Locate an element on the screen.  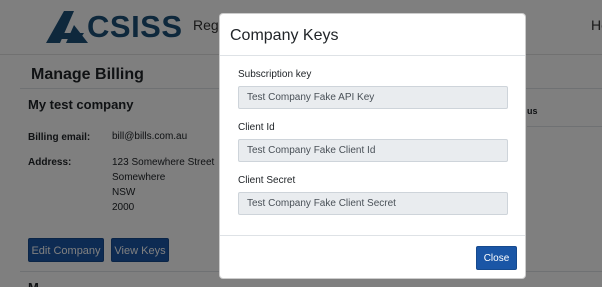
modal-header: Company Keys is located at coordinates (372, 35).